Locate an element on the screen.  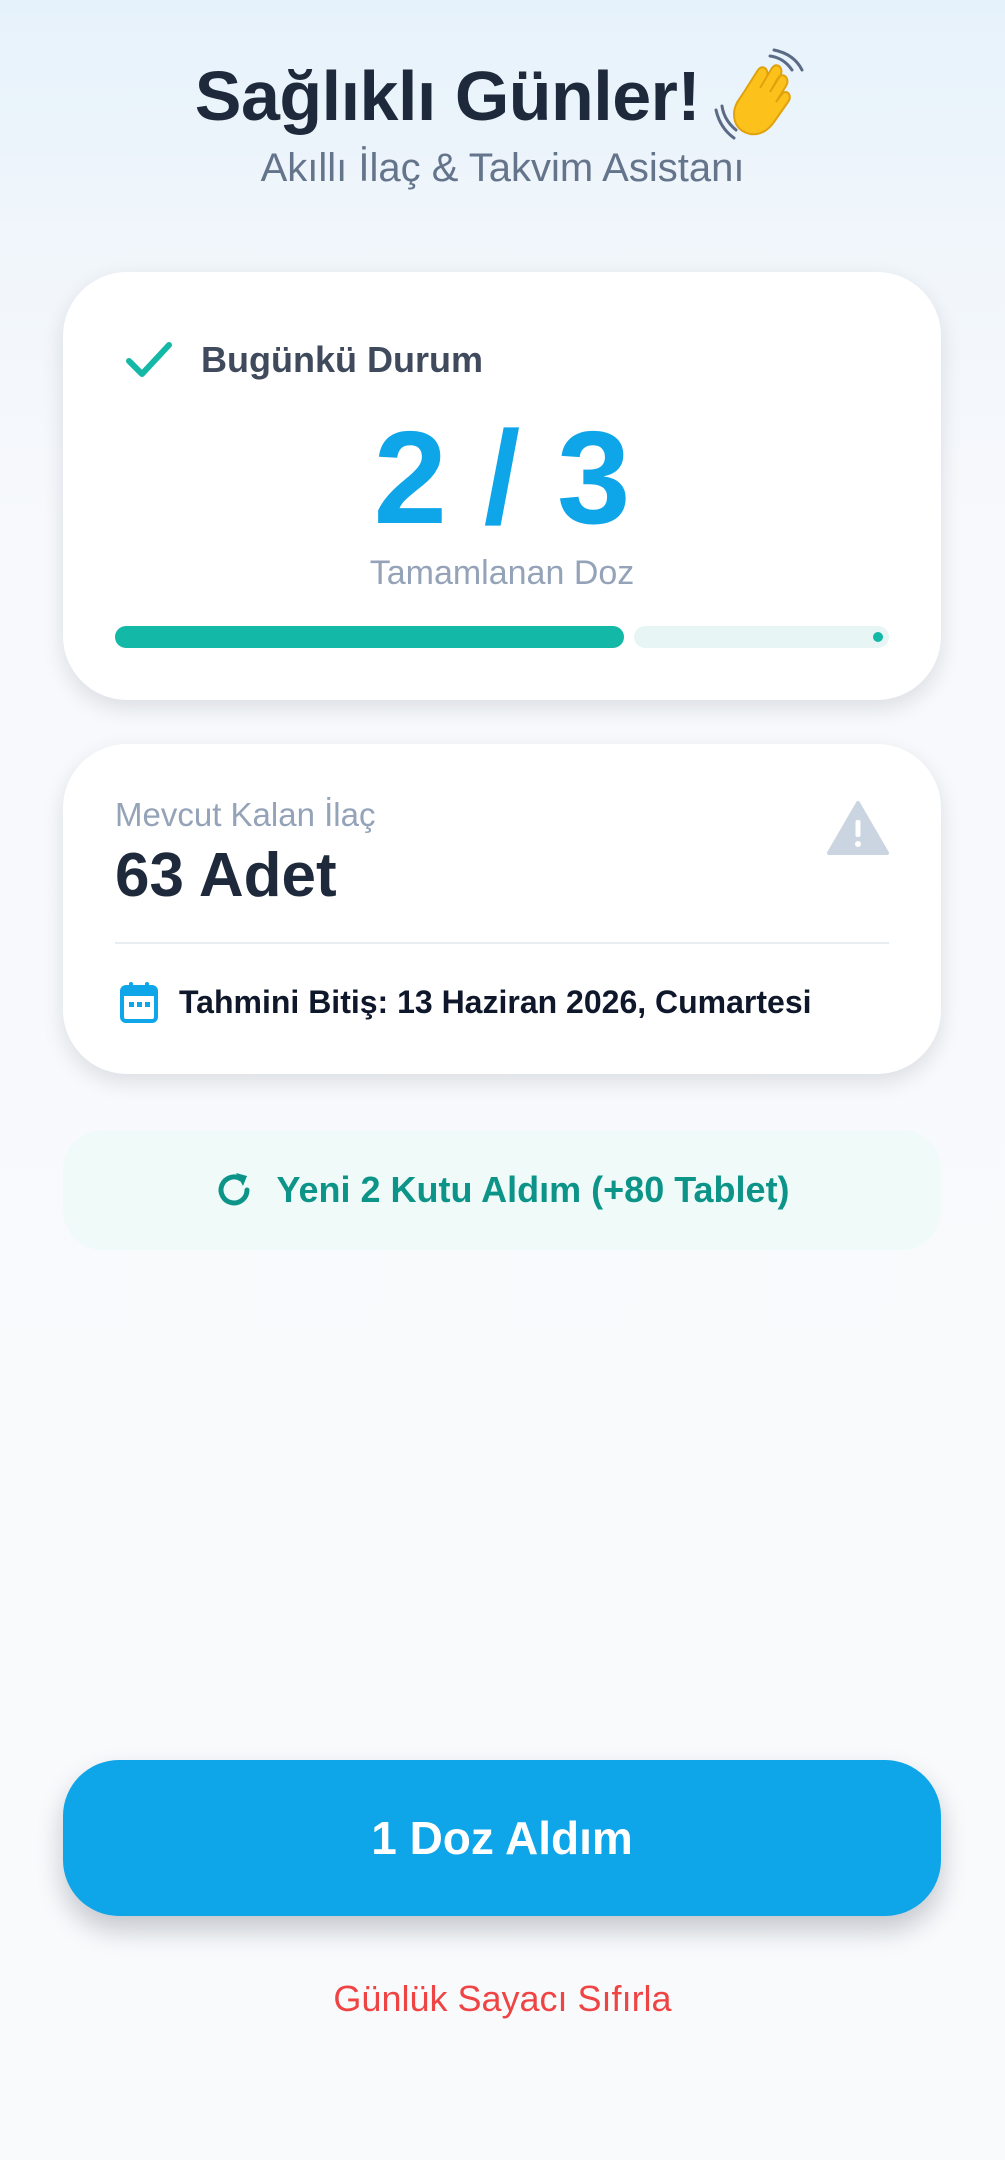
stock-value: 63 Adet is located at coordinates (226, 875).